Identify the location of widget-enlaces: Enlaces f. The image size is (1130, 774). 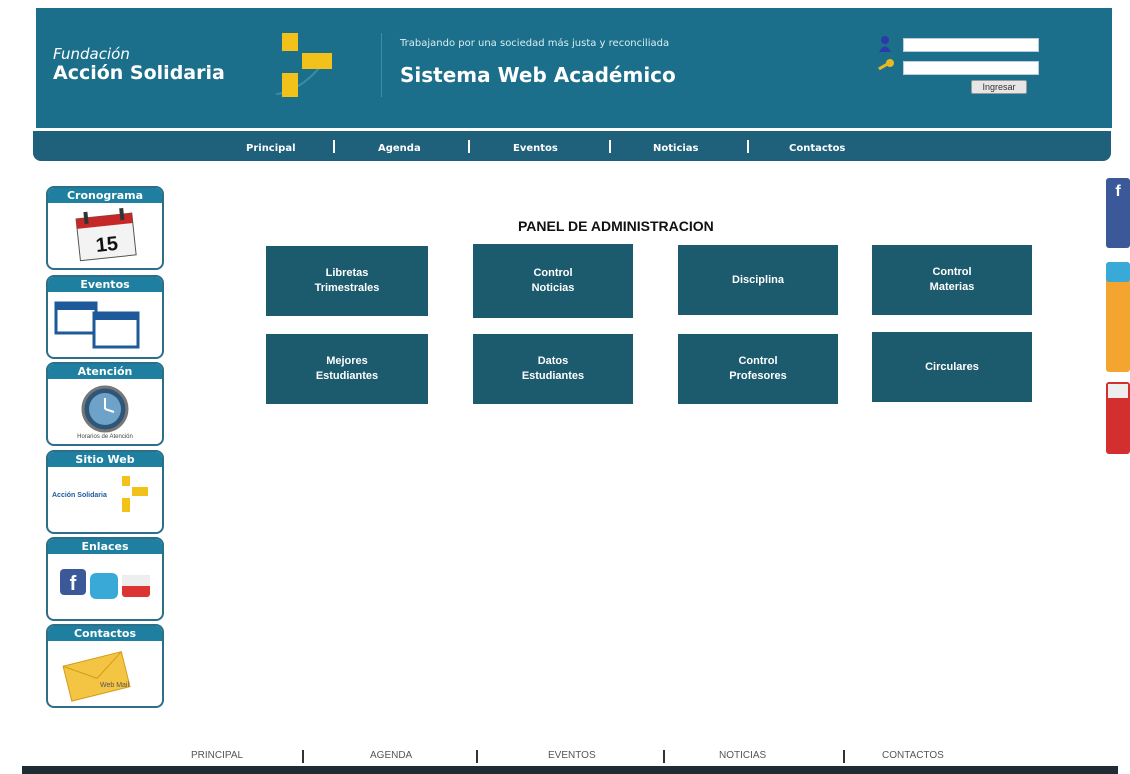
(105, 579).